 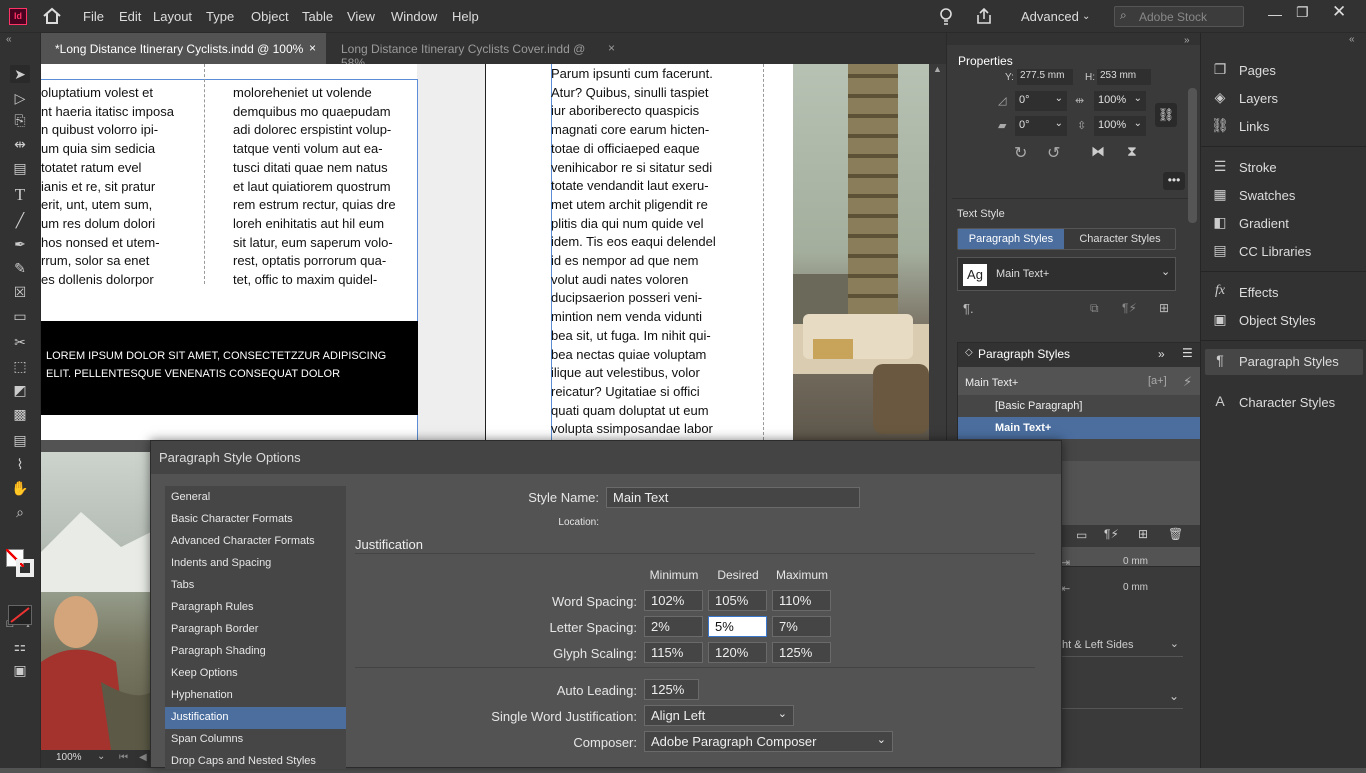 I want to click on category-indents-and-spacing: Indents and Spacing, so click(x=255, y=564).